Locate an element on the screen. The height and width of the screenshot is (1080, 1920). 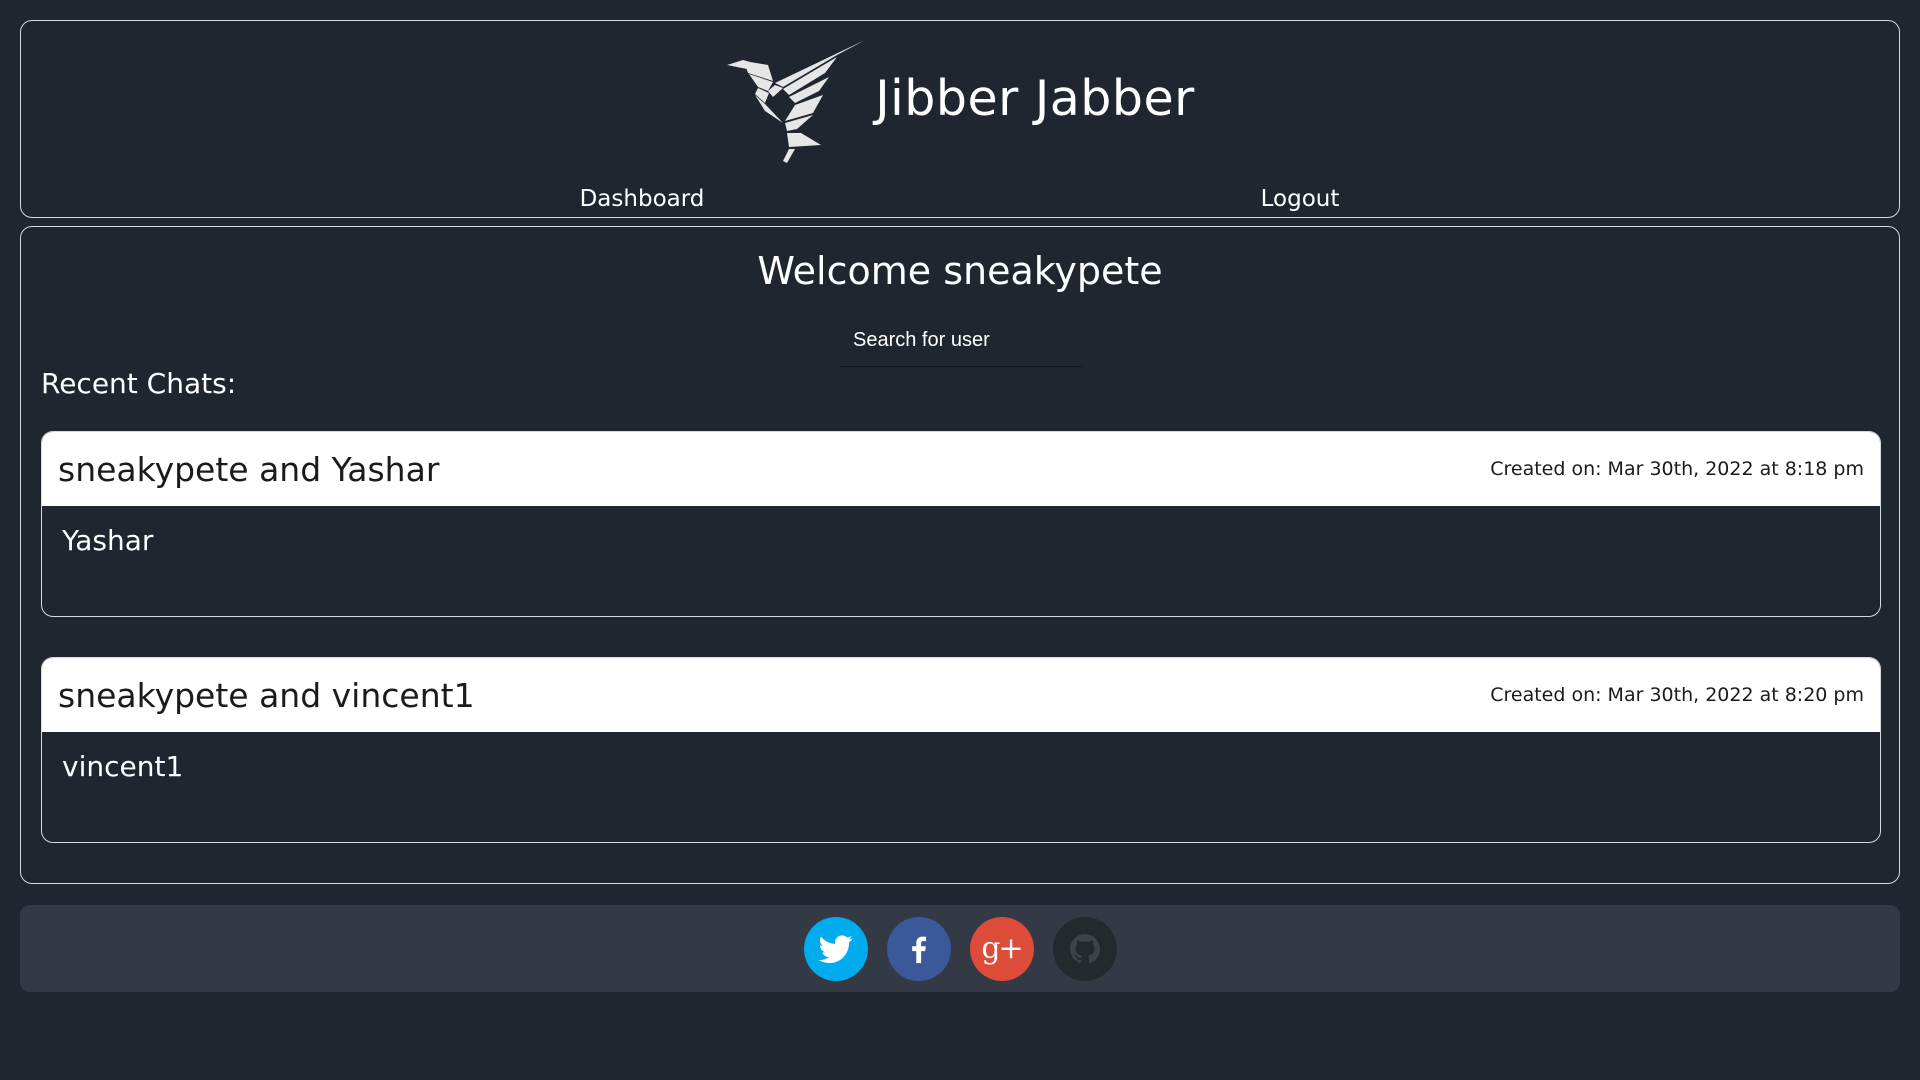
facebook-icon is located at coordinates (918, 949).